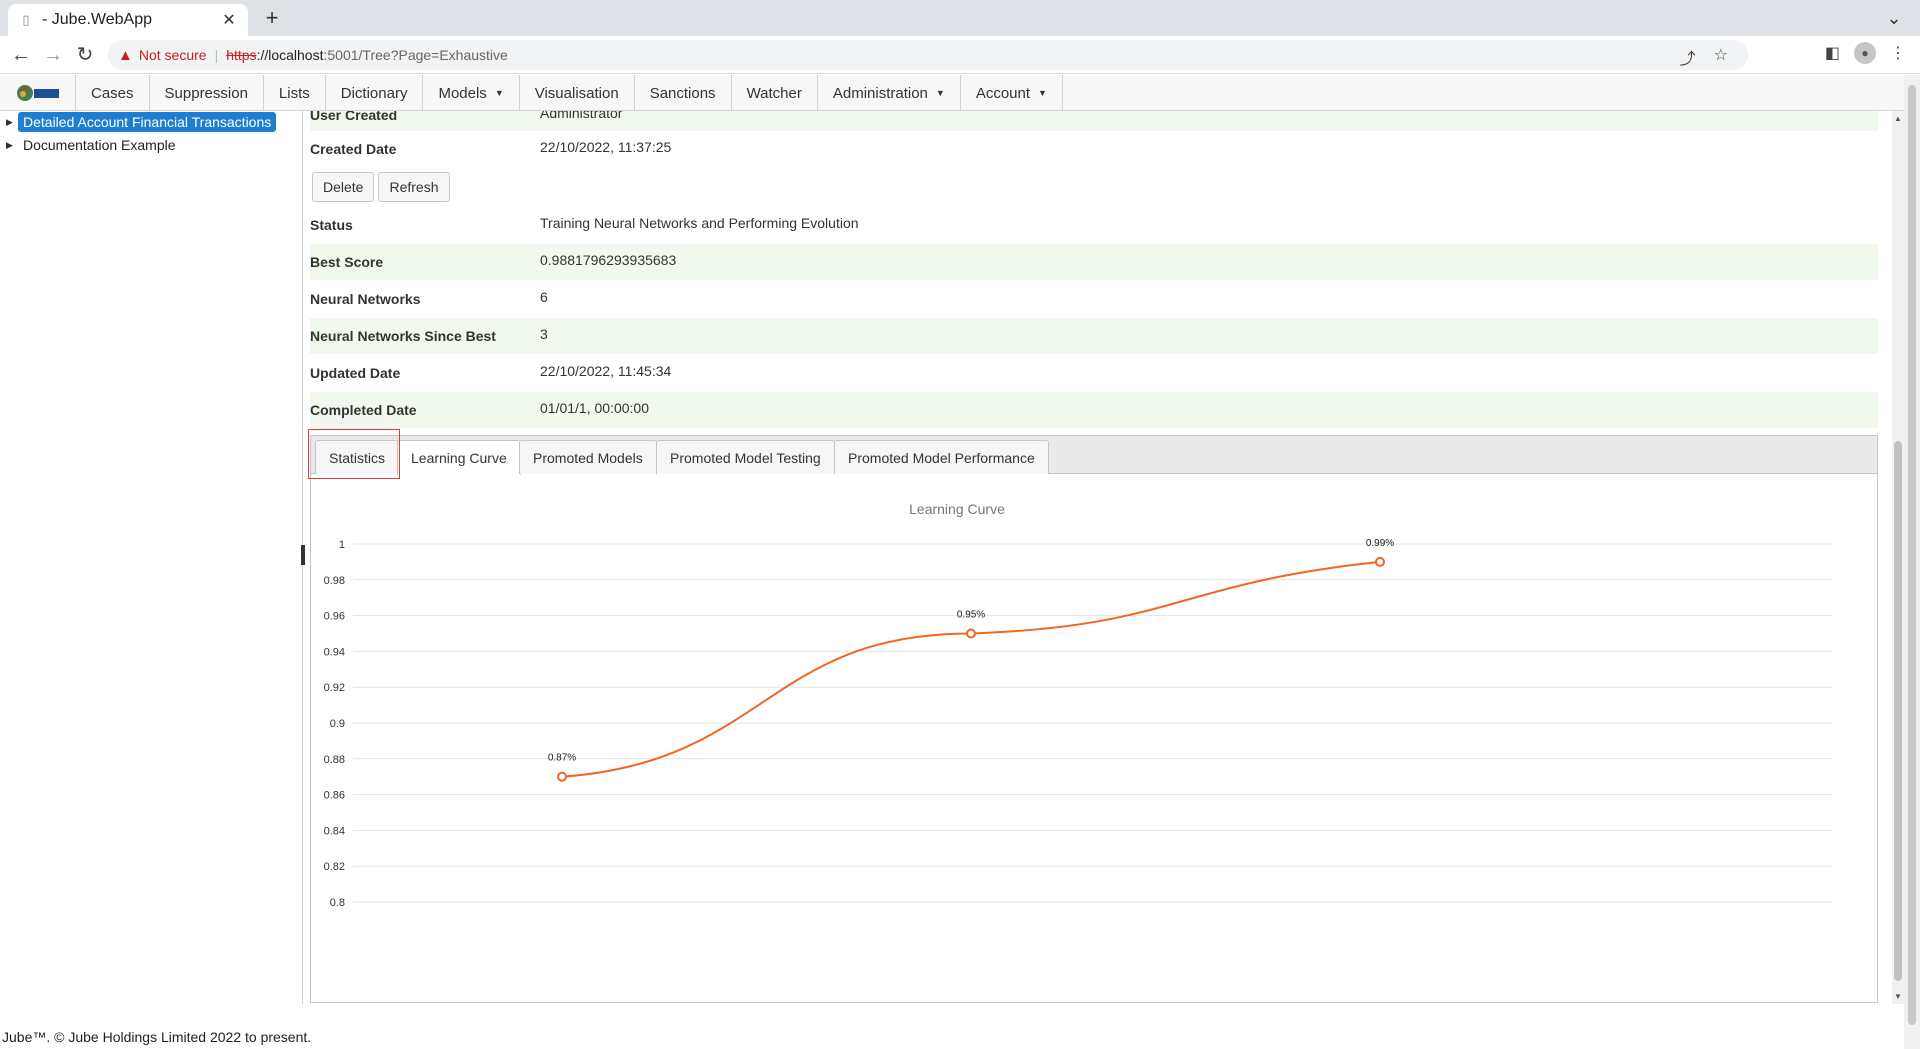 This screenshot has height=1049, width=1920. I want to click on reload-icon: ↻, so click(85, 55).